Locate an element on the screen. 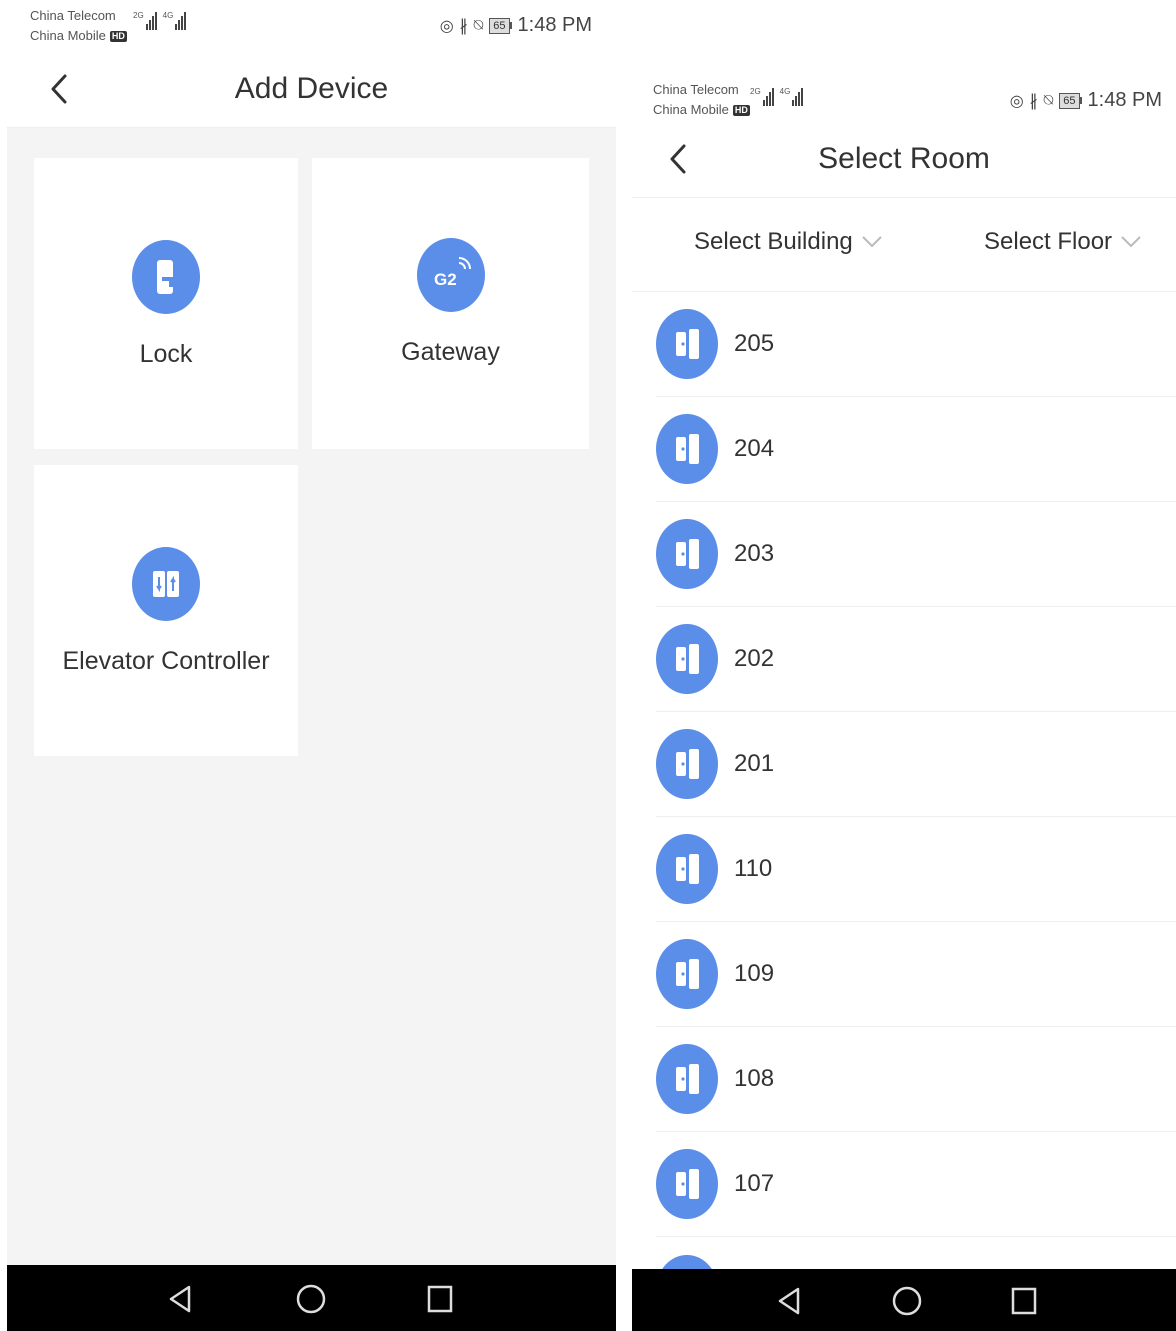 The width and height of the screenshot is (1176, 1331). room-row-203: 203 is located at coordinates (916, 554).